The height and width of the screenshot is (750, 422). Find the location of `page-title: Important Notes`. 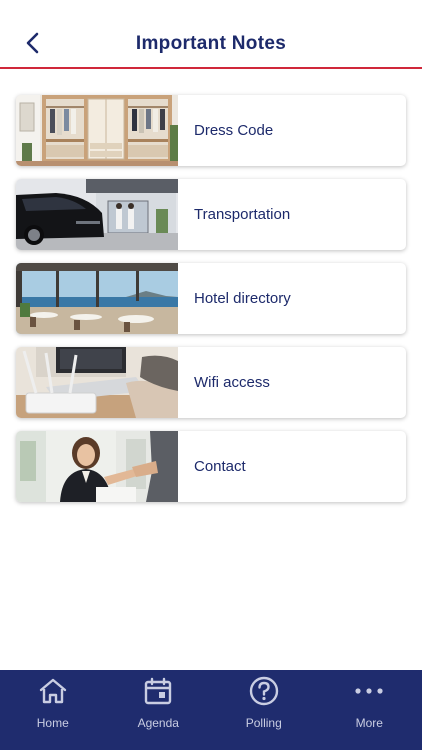

page-title: Important Notes is located at coordinates (211, 43).